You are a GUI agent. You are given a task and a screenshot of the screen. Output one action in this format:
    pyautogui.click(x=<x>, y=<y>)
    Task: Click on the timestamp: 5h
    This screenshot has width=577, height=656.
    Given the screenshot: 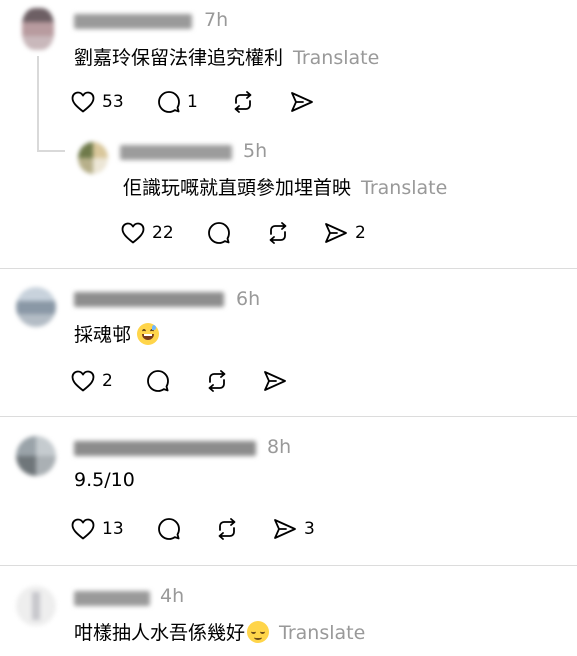 What is the action you would take?
    pyautogui.click(x=255, y=151)
    